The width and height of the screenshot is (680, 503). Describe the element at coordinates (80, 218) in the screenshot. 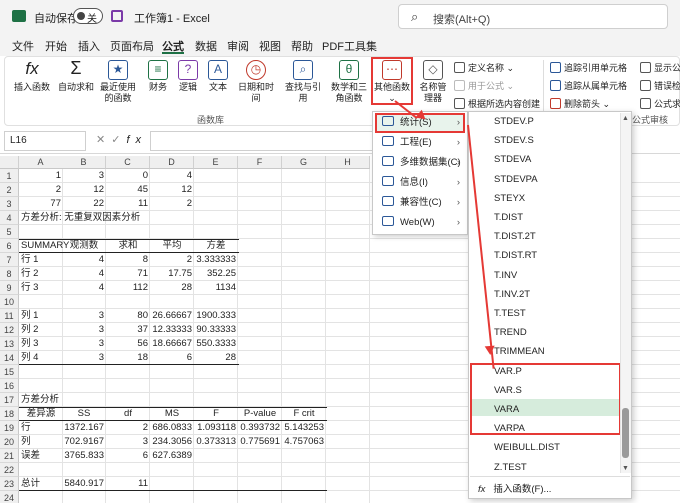

I see `cell-A4: 方差分析: 无重复双因素分析` at that location.